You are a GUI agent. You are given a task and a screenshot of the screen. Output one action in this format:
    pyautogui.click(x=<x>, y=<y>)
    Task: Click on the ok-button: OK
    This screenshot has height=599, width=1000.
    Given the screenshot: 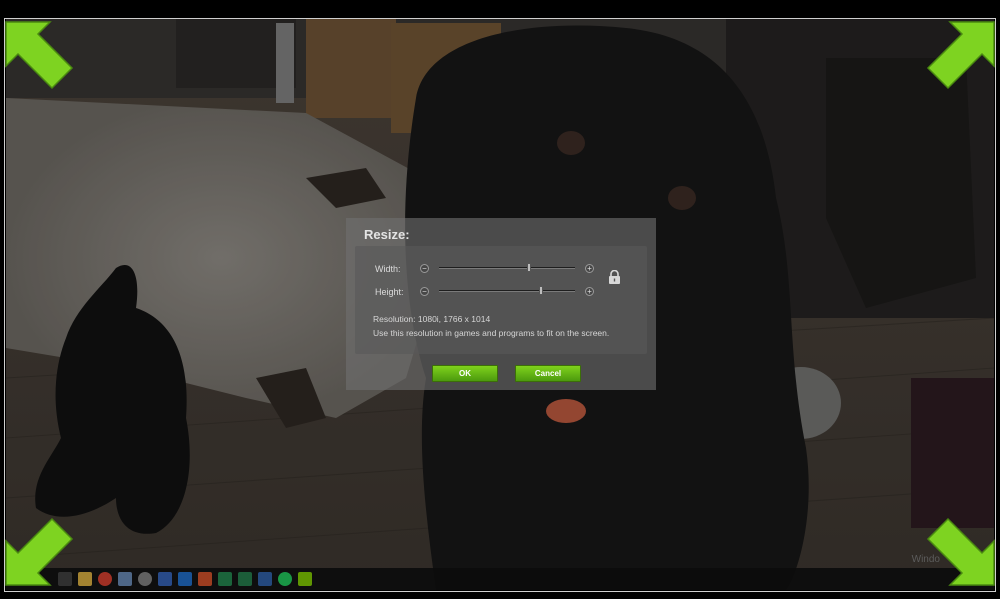 What is the action you would take?
    pyautogui.click(x=465, y=373)
    